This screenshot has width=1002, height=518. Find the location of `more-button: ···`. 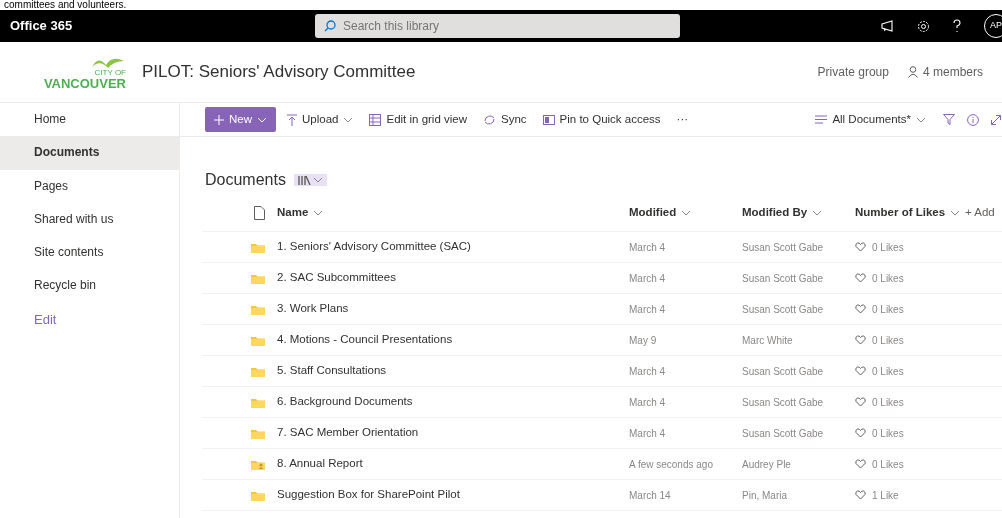

more-button: ··· is located at coordinates (682, 119).